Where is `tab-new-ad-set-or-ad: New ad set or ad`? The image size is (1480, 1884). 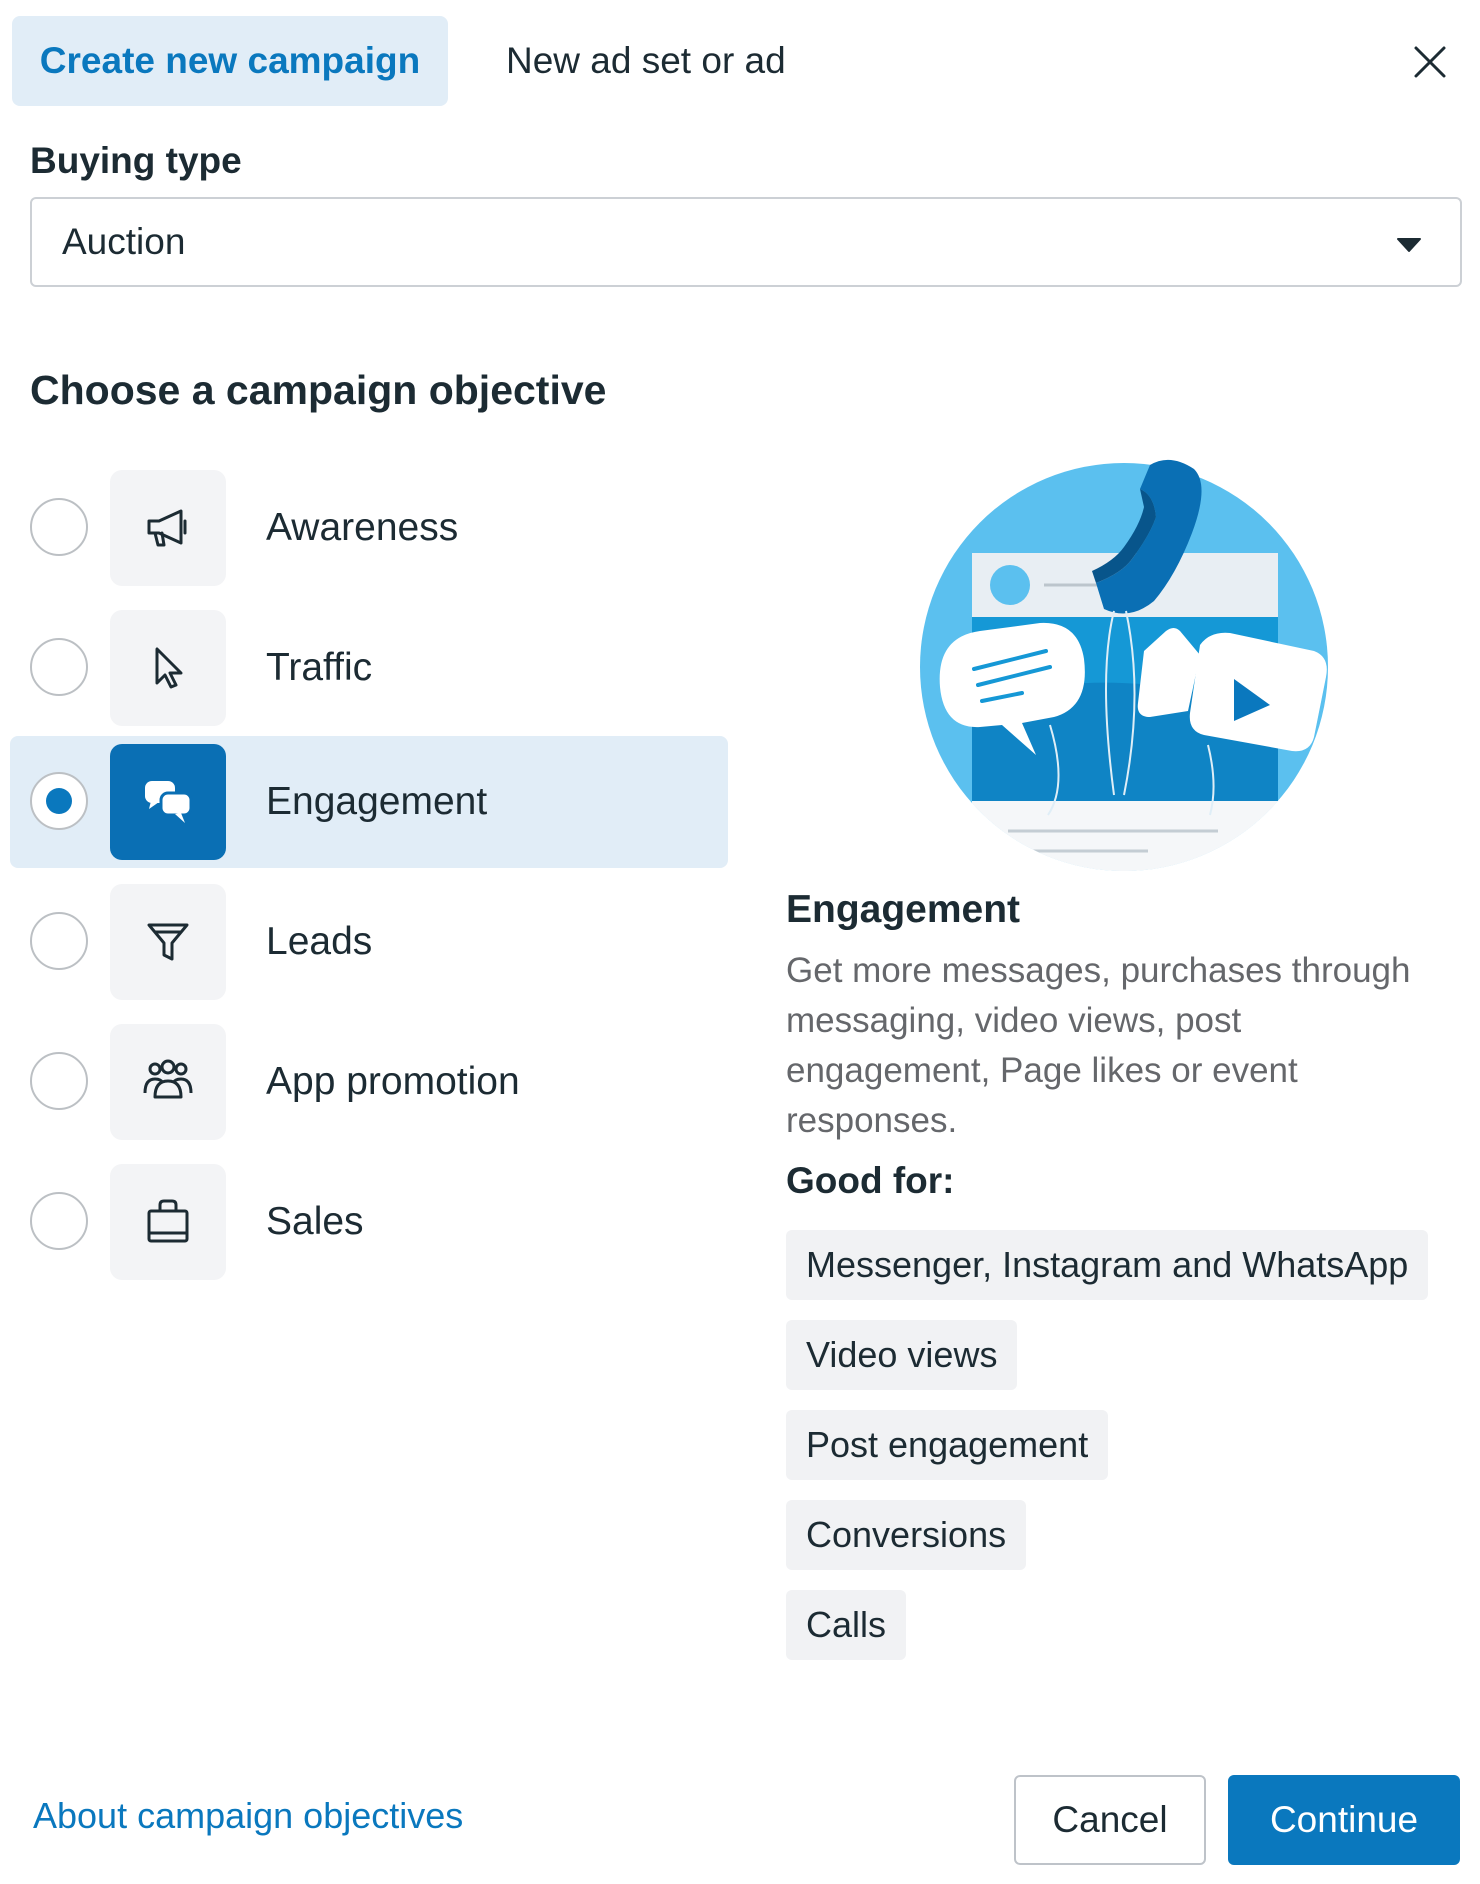 tab-new-ad-set-or-ad: New ad set or ad is located at coordinates (646, 61).